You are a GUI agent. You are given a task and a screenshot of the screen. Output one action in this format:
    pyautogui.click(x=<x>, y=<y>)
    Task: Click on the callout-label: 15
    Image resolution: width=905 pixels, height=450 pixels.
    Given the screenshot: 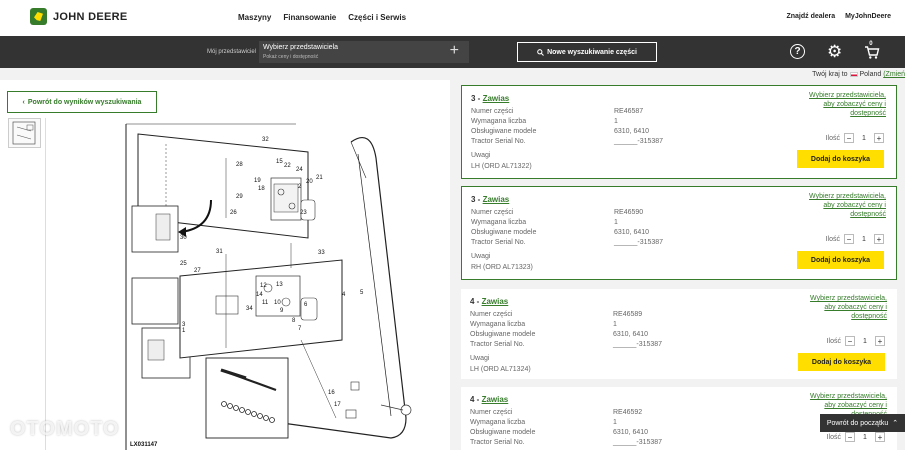 What is the action you would take?
    pyautogui.click(x=279, y=162)
    